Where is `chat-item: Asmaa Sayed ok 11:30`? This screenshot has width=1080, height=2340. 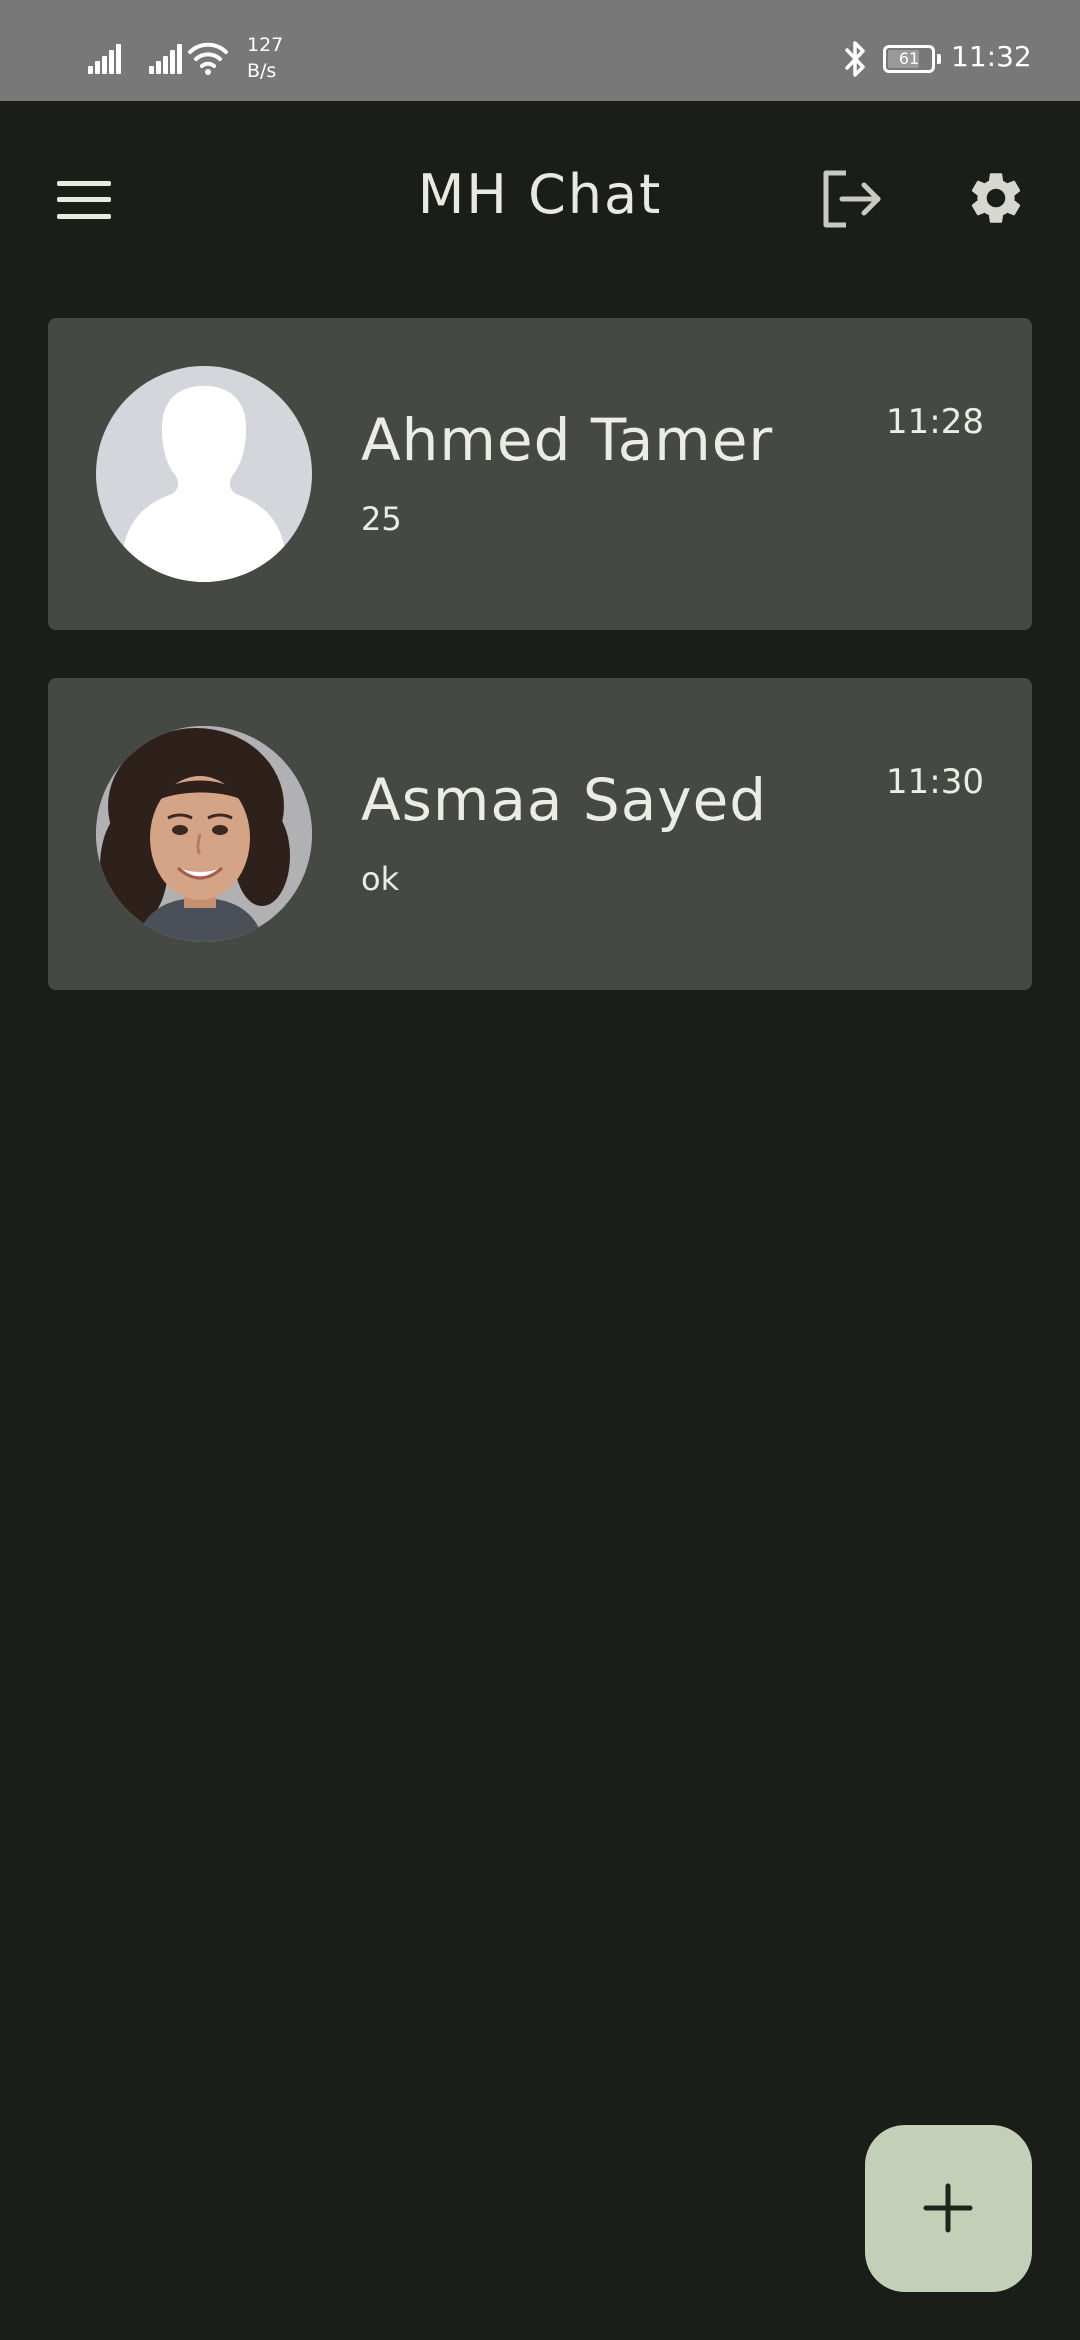 chat-item: Asmaa Sayed ok 11:30 is located at coordinates (540, 834).